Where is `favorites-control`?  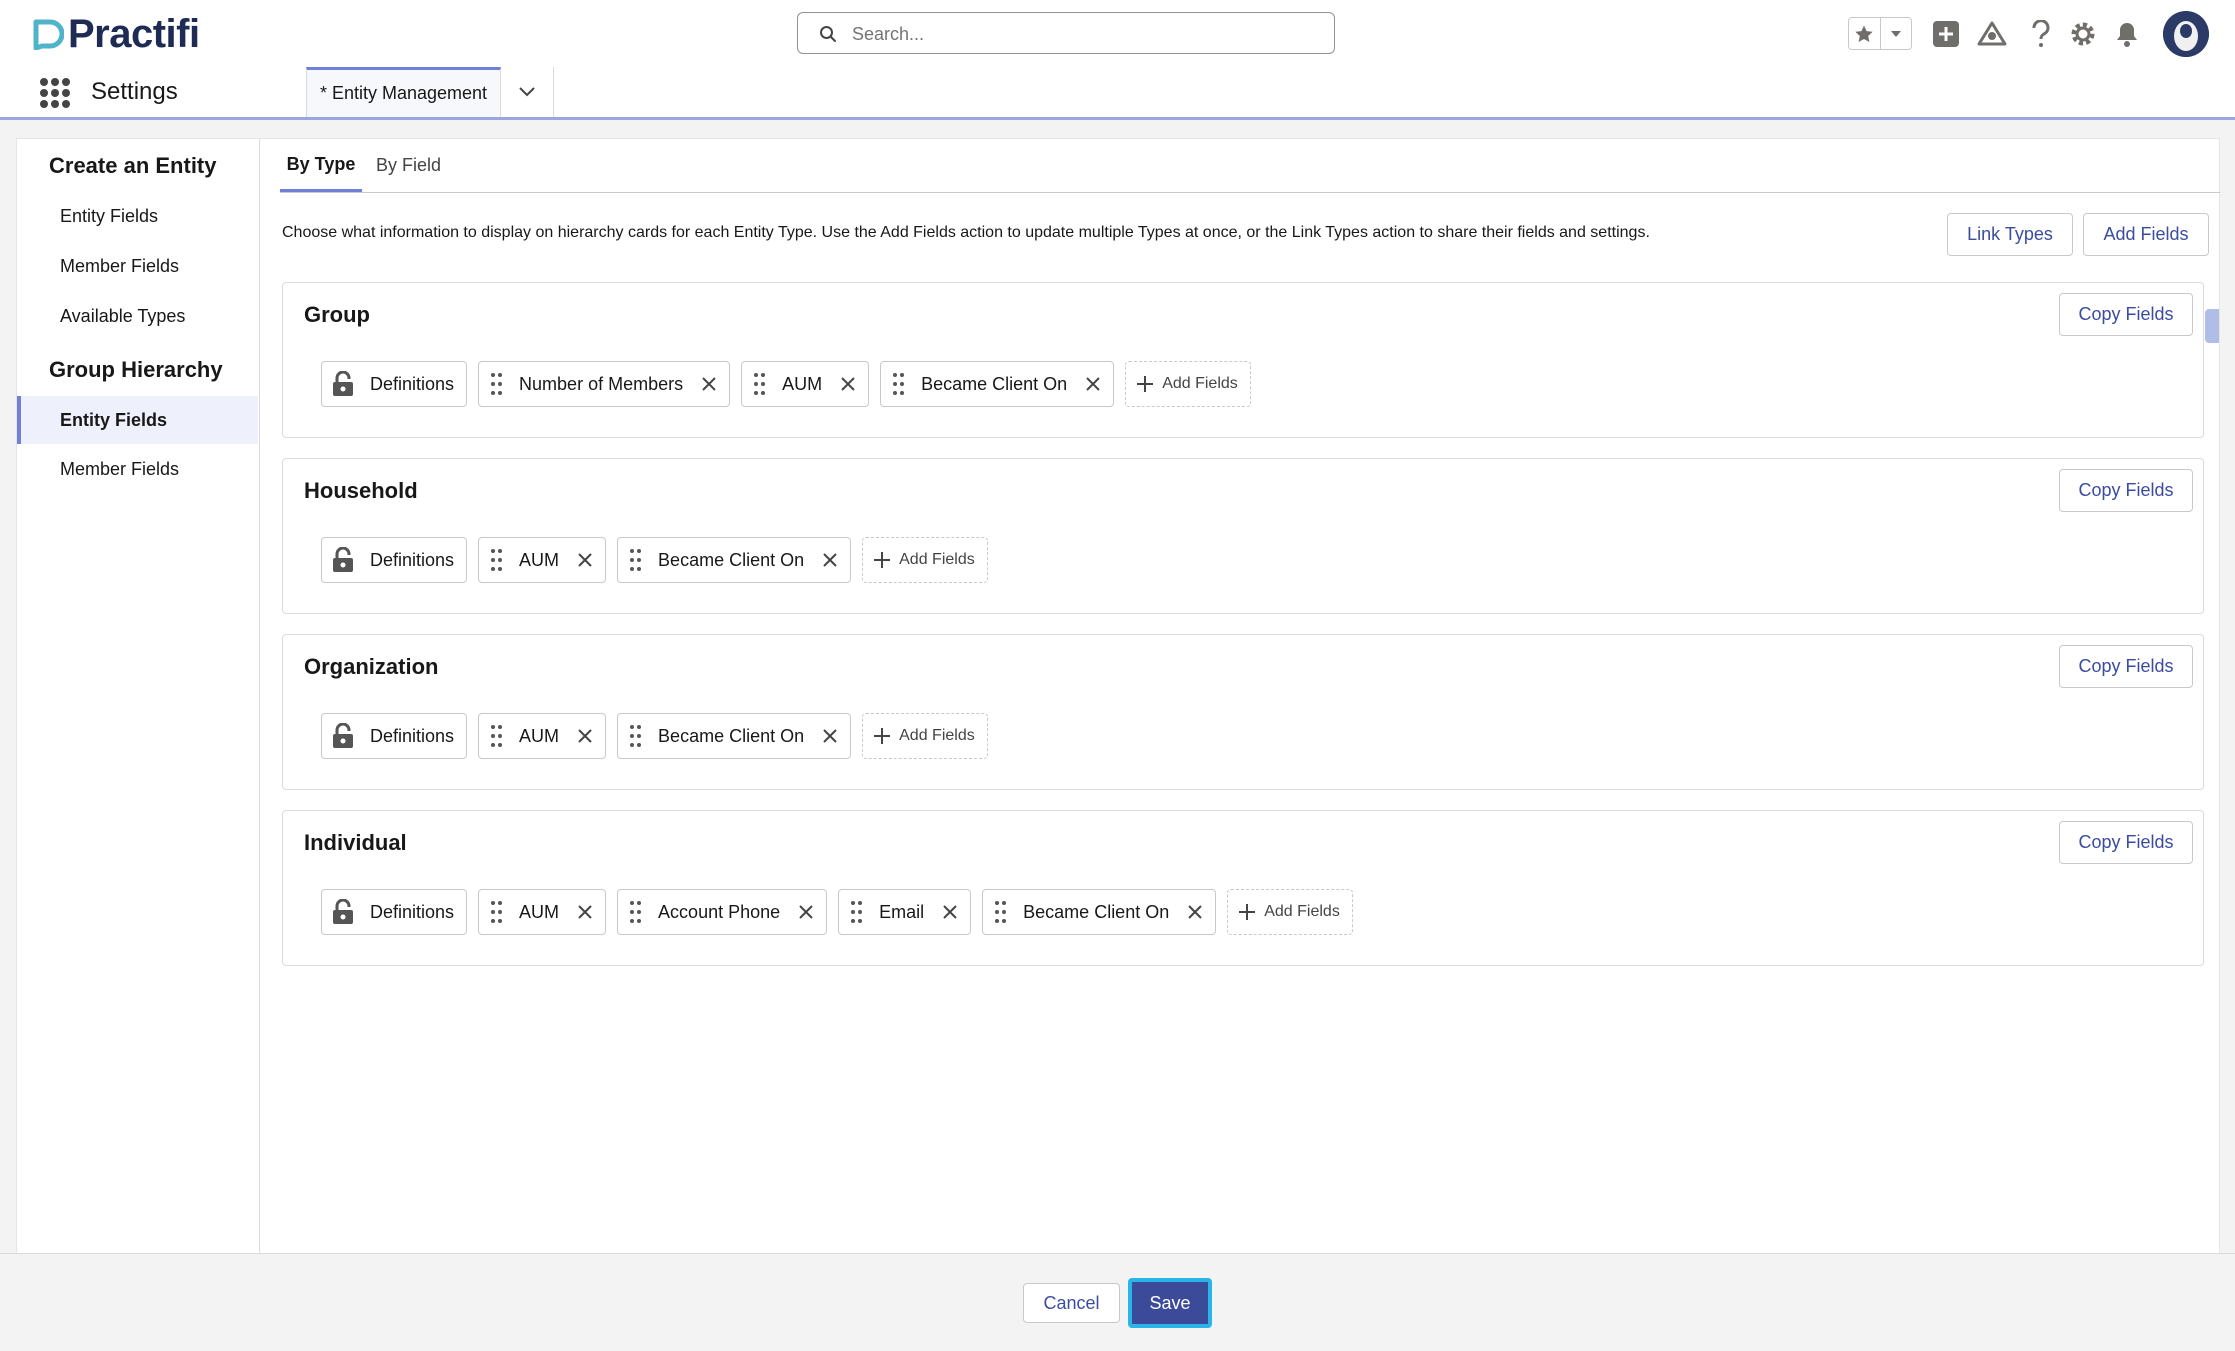
favorites-control is located at coordinates (1880, 33).